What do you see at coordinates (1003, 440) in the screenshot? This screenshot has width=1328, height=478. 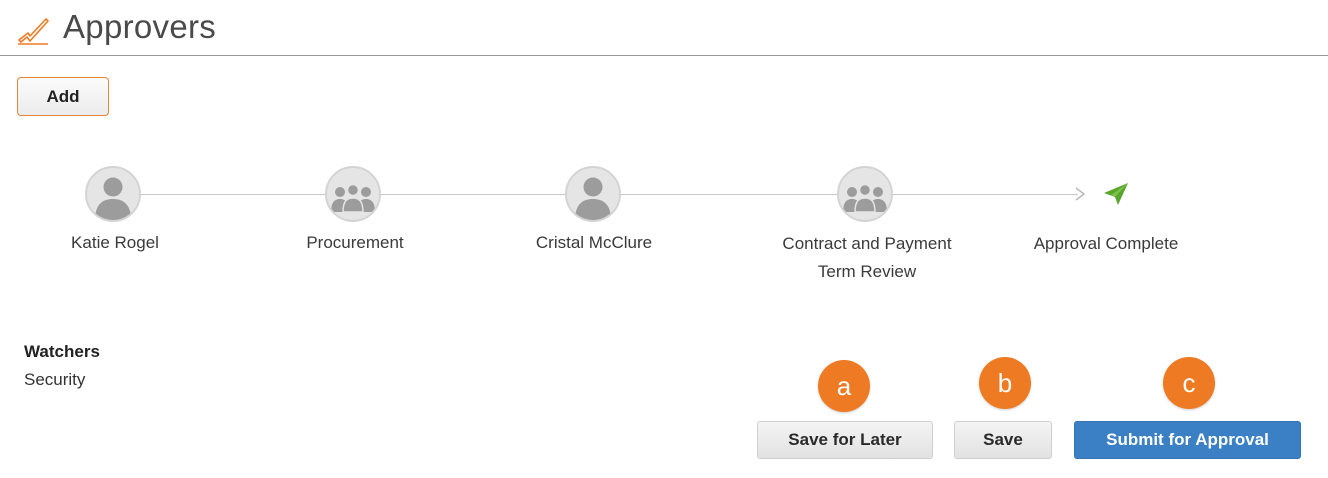 I see `save-button: Save` at bounding box center [1003, 440].